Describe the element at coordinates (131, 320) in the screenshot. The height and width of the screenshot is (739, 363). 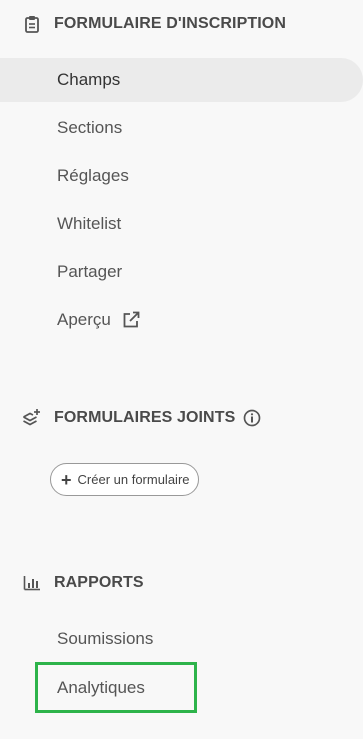
I see `external-link-icon` at that location.